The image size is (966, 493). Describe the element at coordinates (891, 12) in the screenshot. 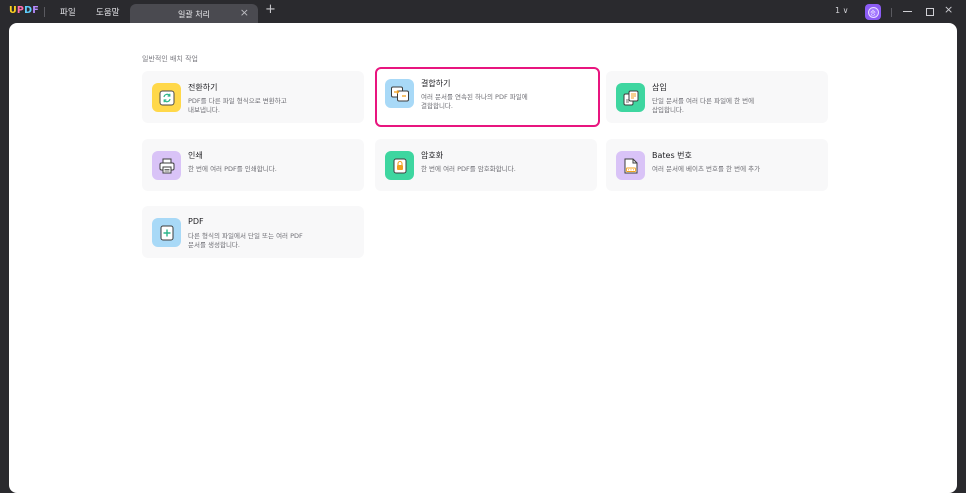

I see `title-divider-right` at that location.